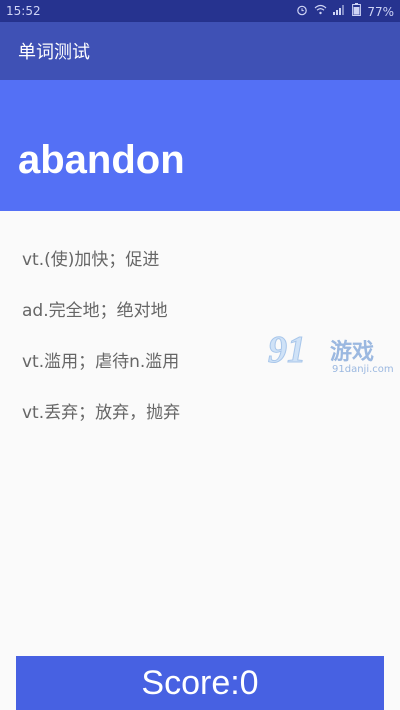 The image size is (400, 710). What do you see at coordinates (23, 11) in the screenshot?
I see `status-time: 15:52` at bounding box center [23, 11].